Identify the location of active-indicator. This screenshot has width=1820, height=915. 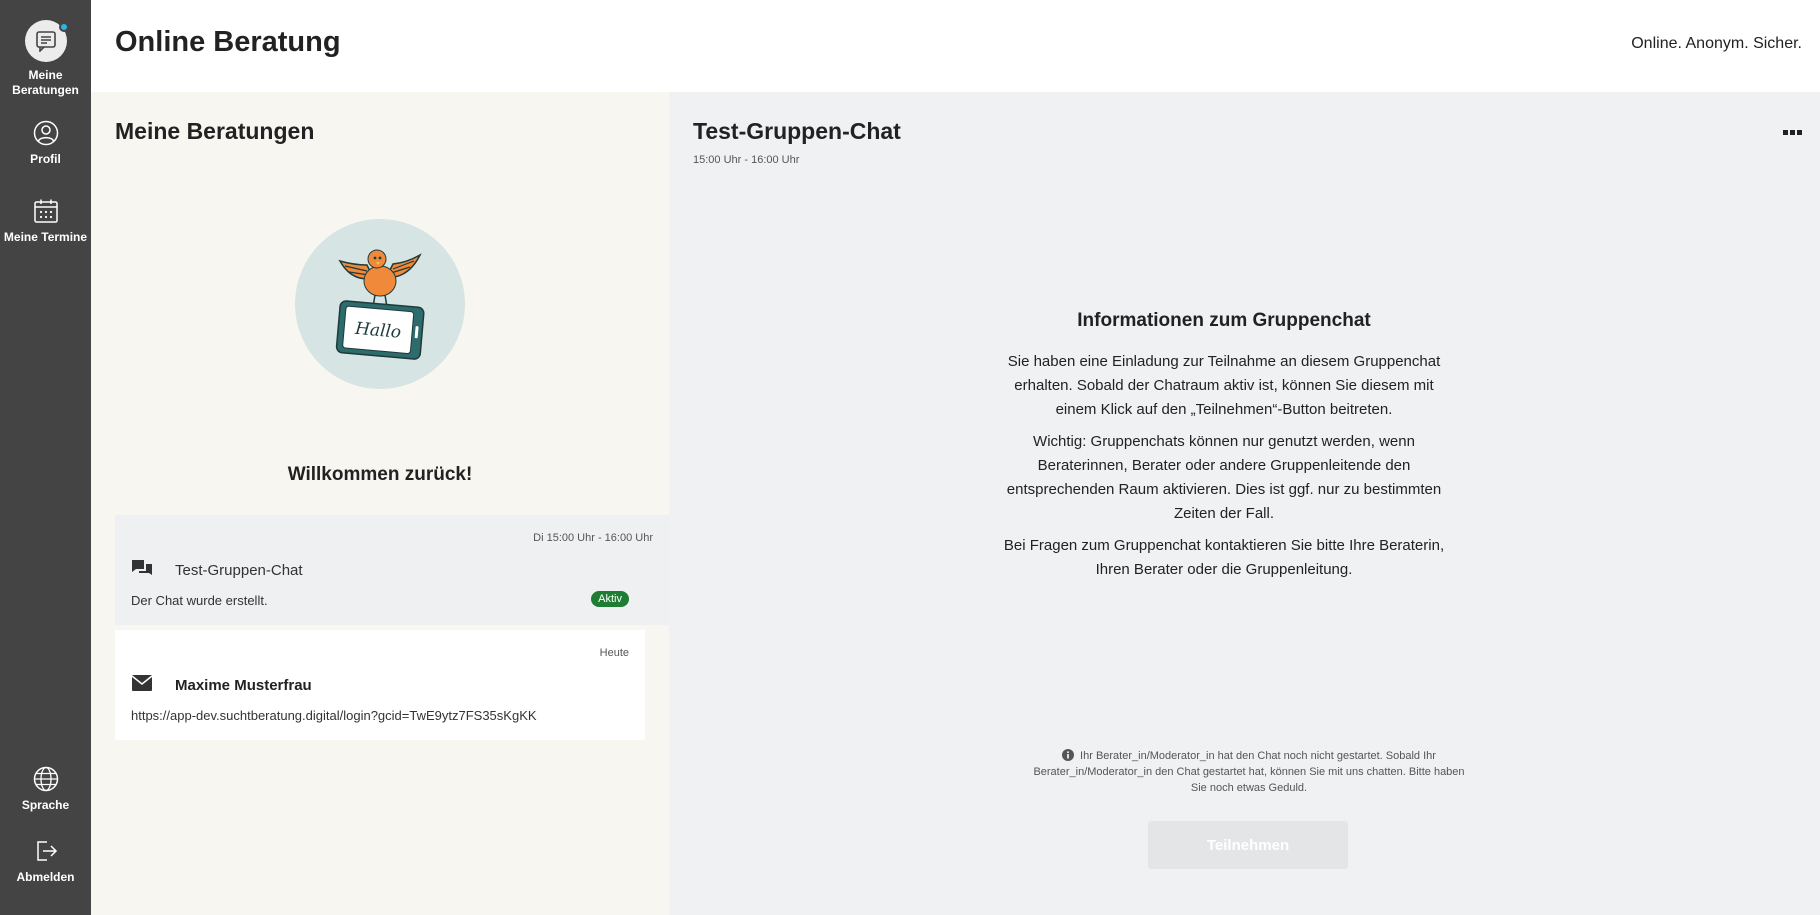
(46, 41).